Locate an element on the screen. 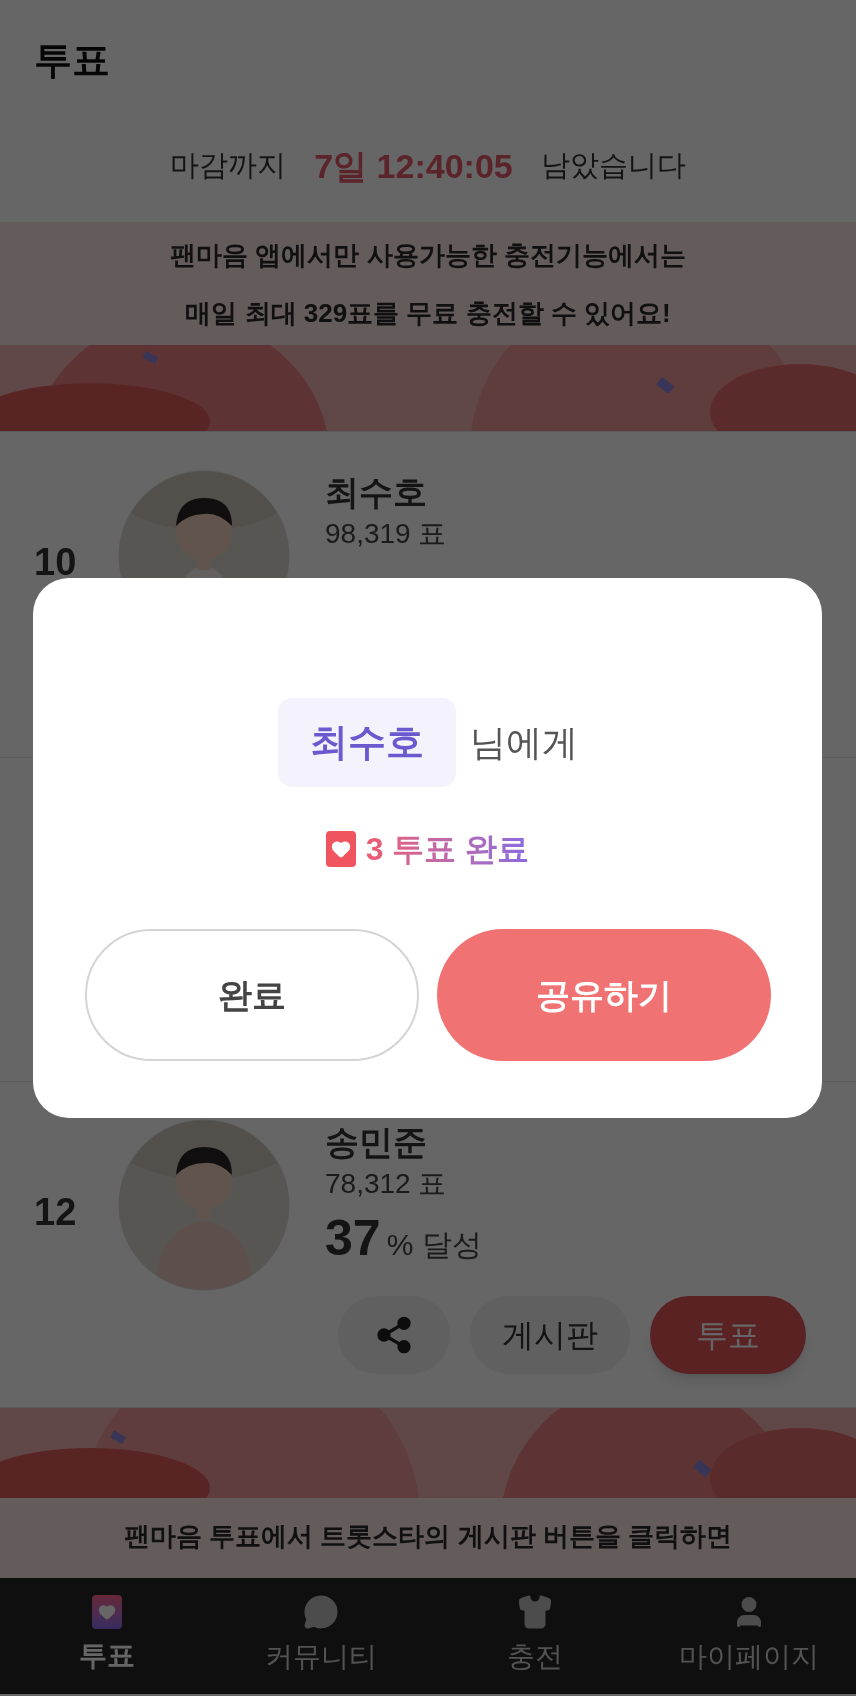 The height and width of the screenshot is (1696, 856). banner-text: 매일 최대 329표를 무료 충전할 수 있어요! is located at coordinates (428, 313).